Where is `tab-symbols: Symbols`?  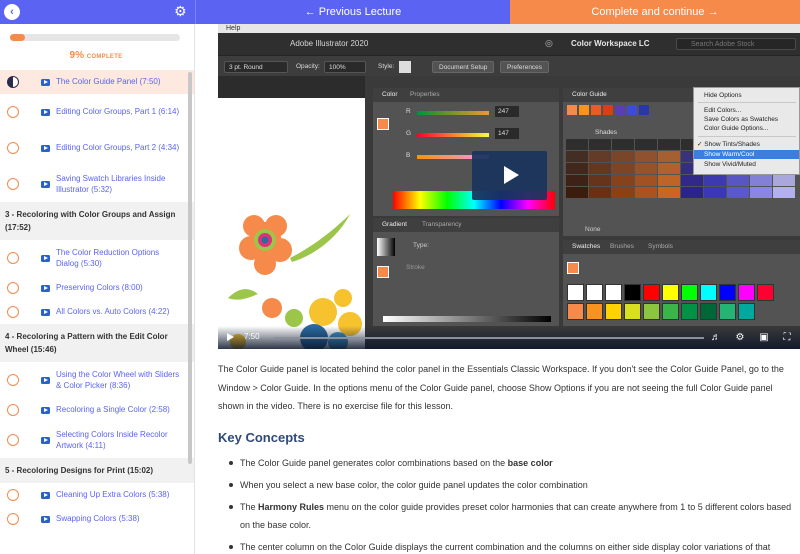
tab-symbols: Symbols is located at coordinates (660, 246).